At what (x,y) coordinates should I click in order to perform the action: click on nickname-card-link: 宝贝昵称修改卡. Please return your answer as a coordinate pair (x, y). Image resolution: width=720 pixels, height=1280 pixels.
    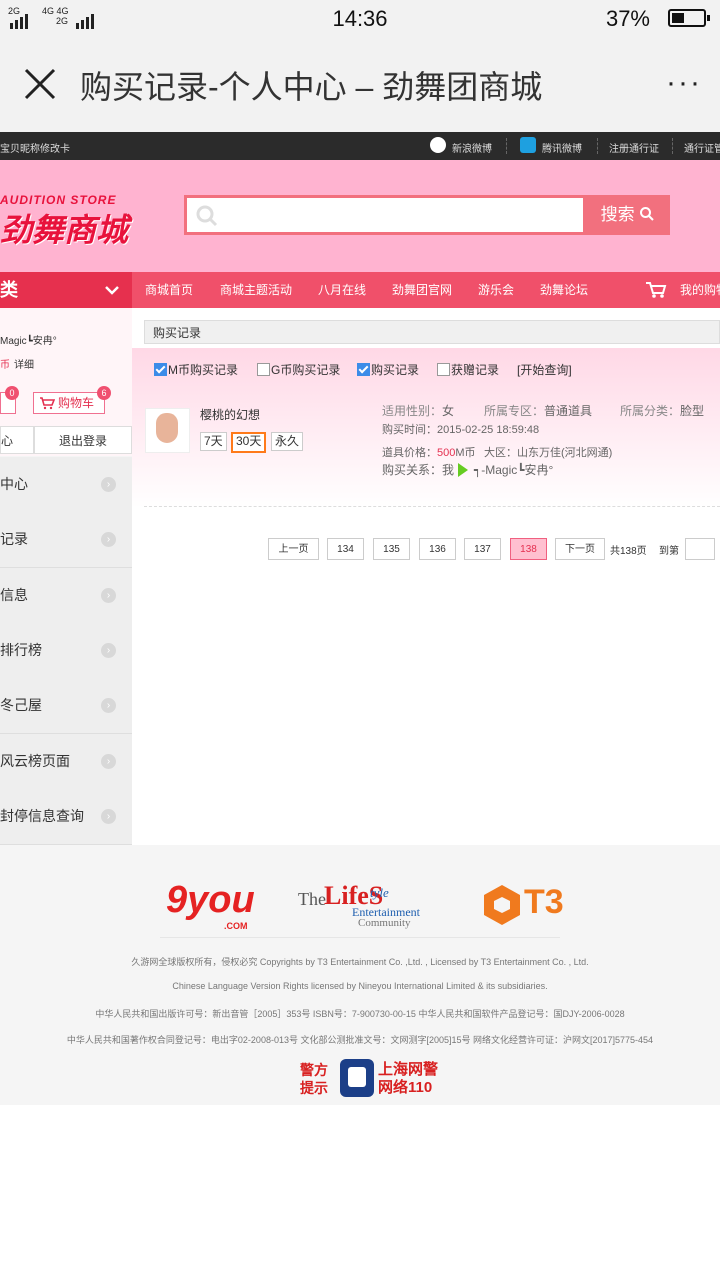
    Looking at the image, I should click on (35, 147).